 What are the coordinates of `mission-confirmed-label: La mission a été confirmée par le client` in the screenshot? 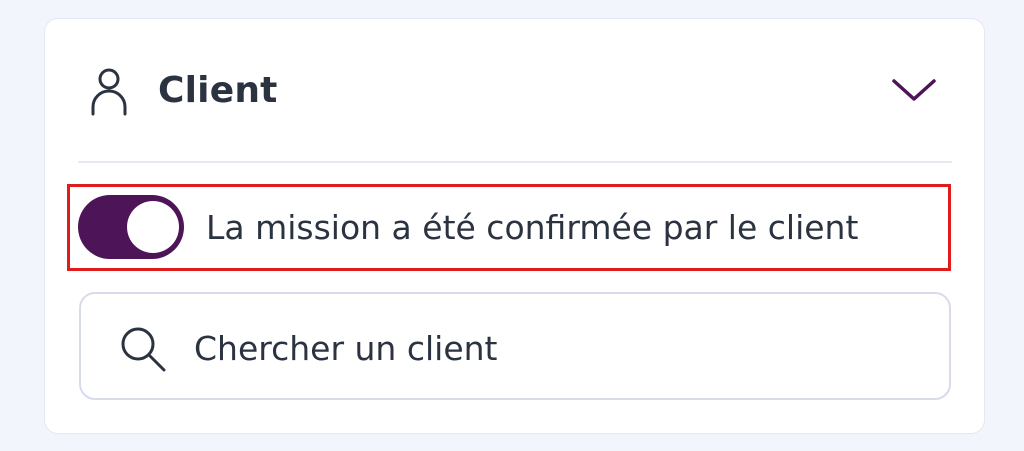 It's located at (532, 227).